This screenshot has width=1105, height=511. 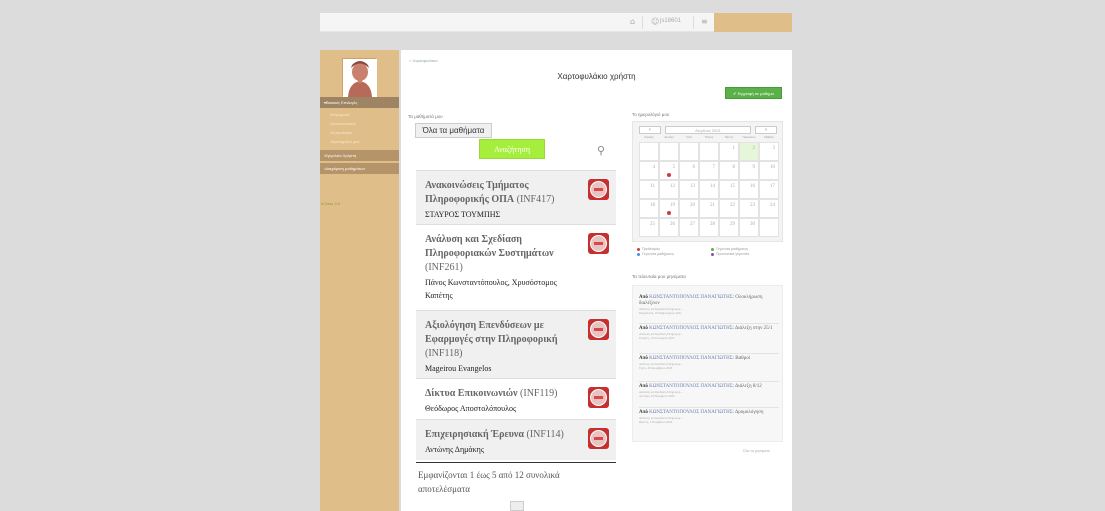 What do you see at coordinates (359, 168) in the screenshot?
I see `sidebar-item: › Διαχείριση μαθημάτων` at bounding box center [359, 168].